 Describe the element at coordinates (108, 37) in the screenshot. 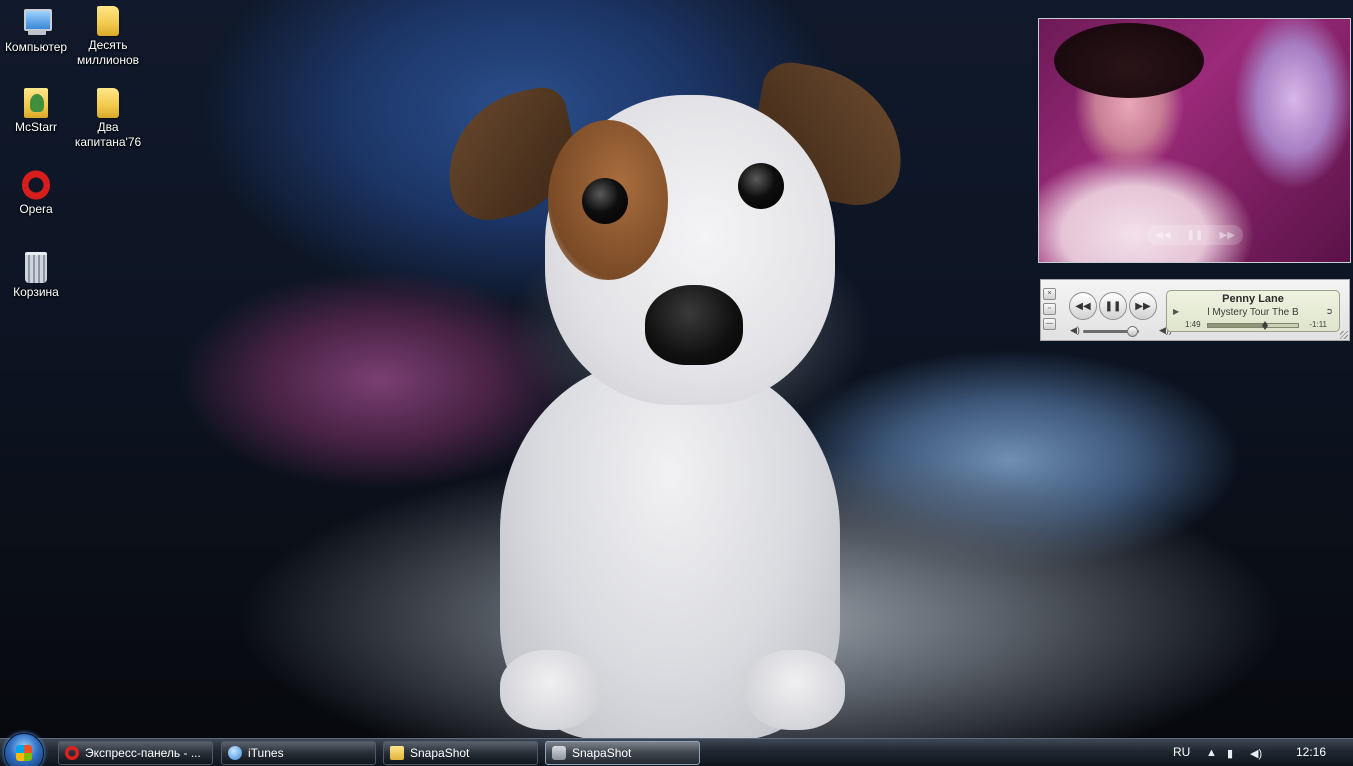

I see `desktop-icon-folder-ten-million: Десять миллионов` at that location.